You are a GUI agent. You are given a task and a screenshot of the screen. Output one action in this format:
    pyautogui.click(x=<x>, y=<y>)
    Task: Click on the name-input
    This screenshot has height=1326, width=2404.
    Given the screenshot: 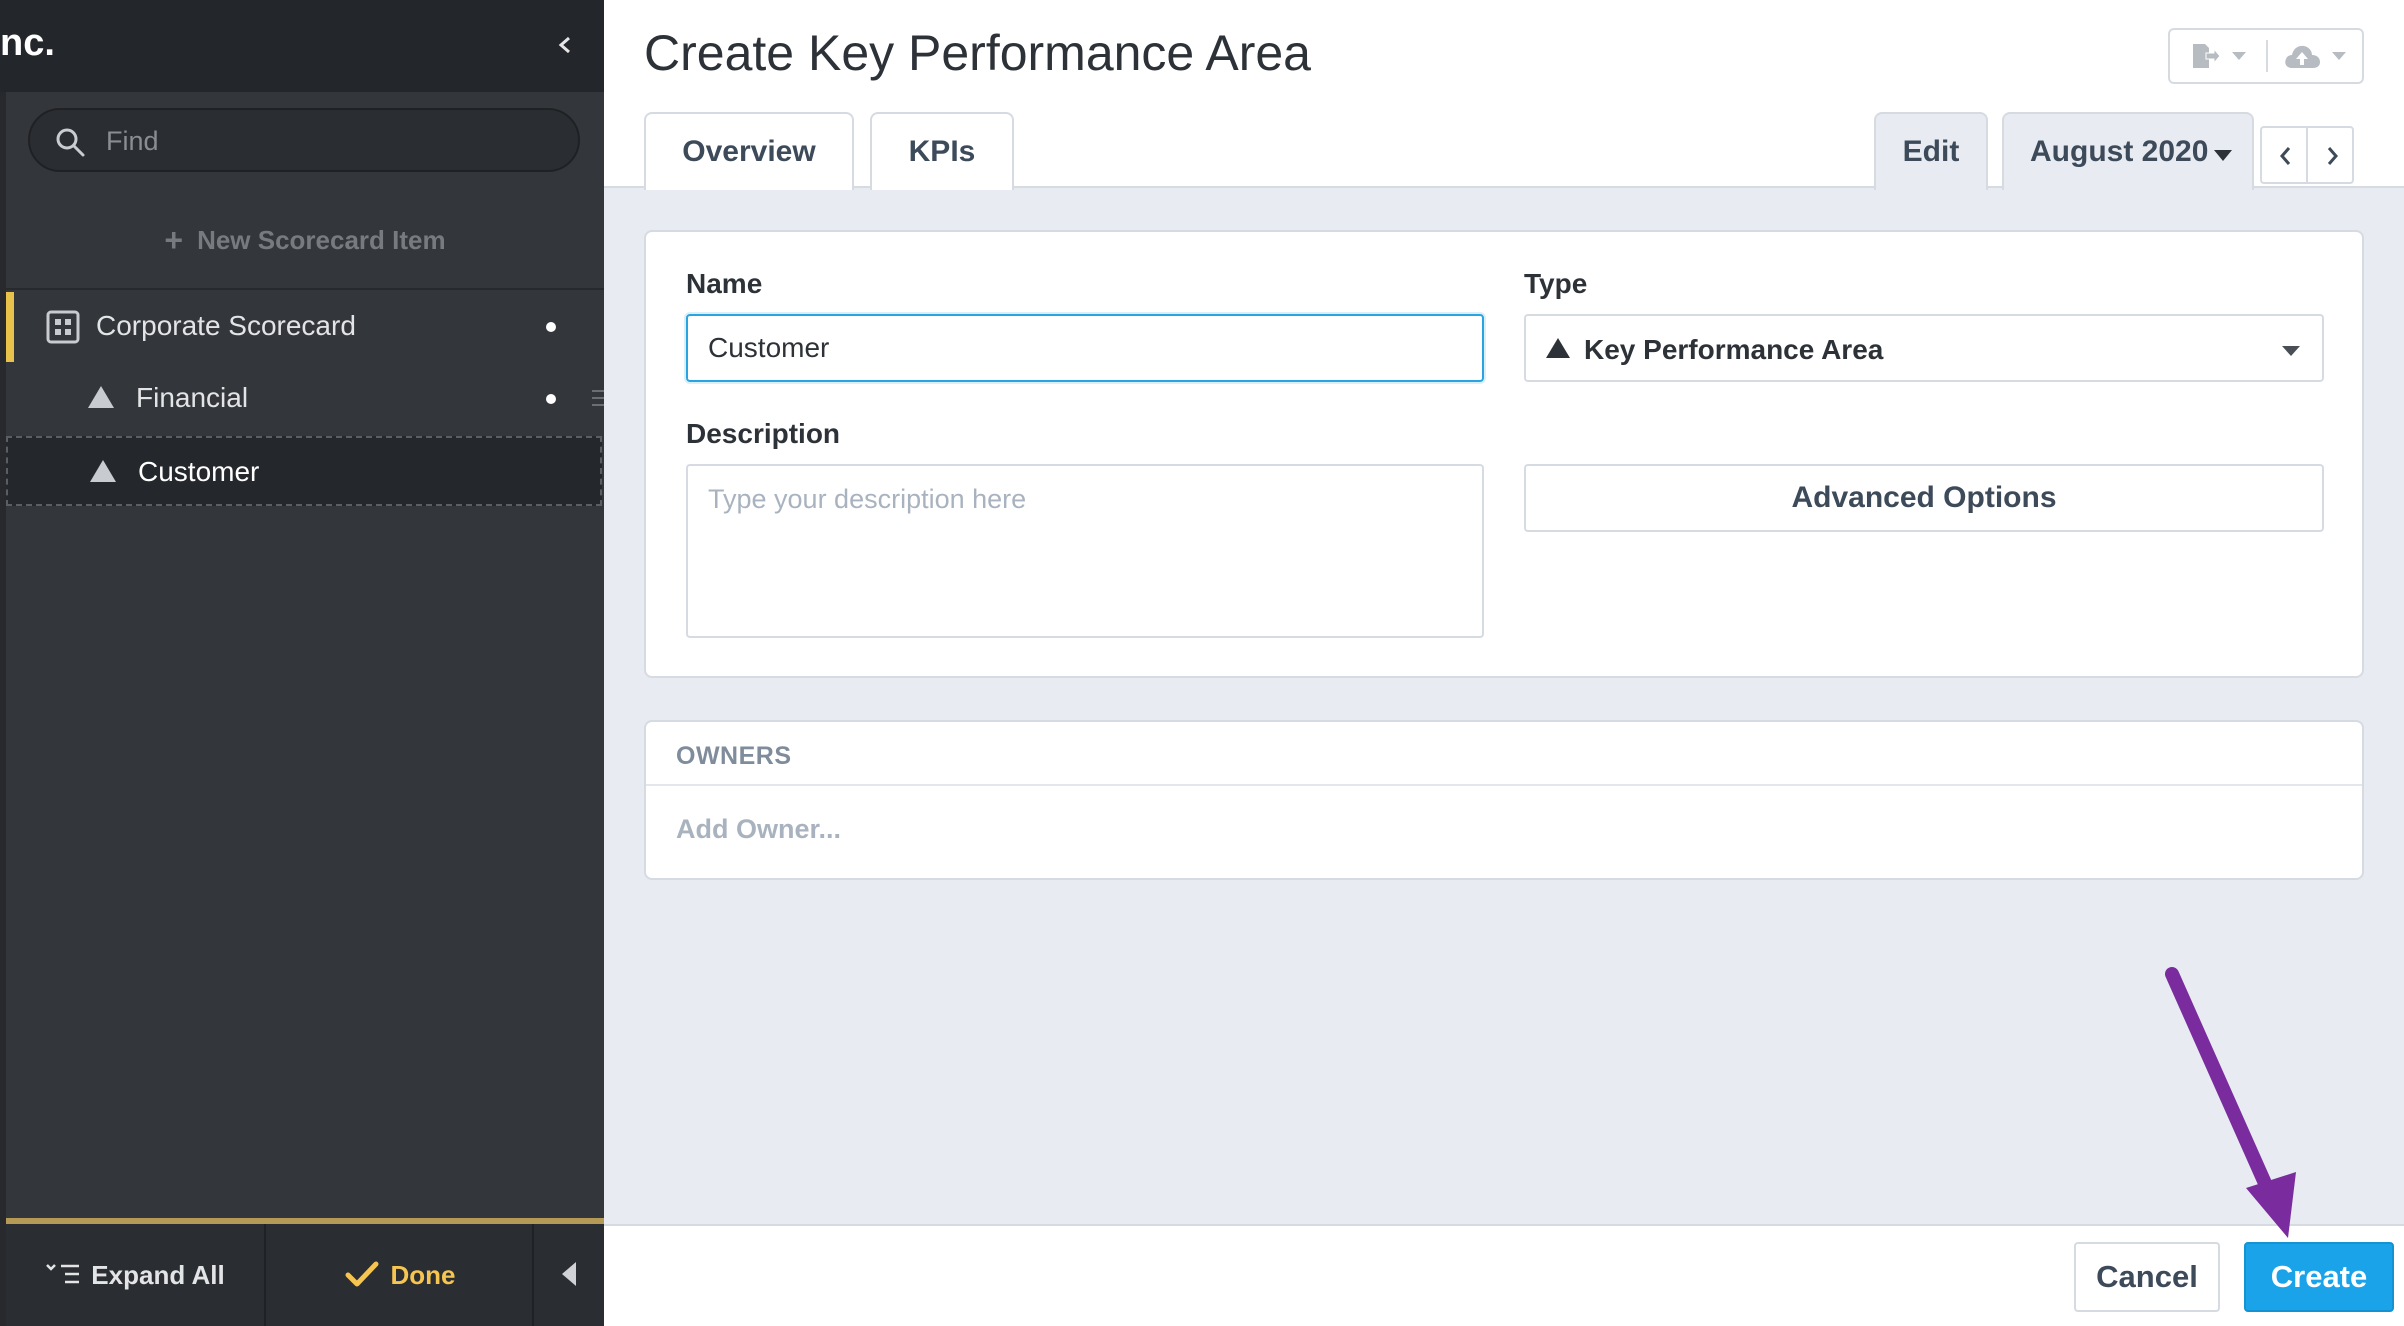 What is the action you would take?
    pyautogui.click(x=1085, y=348)
    